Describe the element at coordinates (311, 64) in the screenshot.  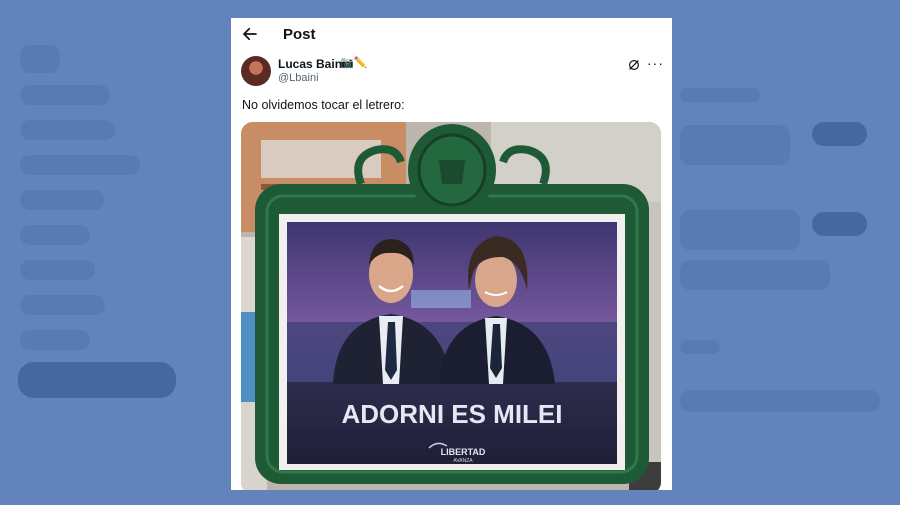
I see `author-name: Lucas Baini` at that location.